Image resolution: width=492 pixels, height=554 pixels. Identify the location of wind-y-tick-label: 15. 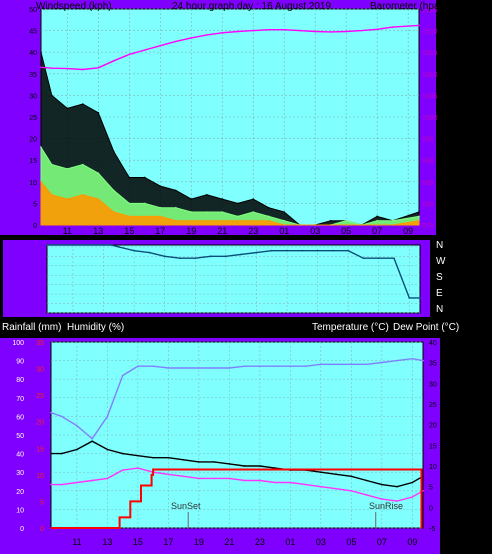
(33, 161).